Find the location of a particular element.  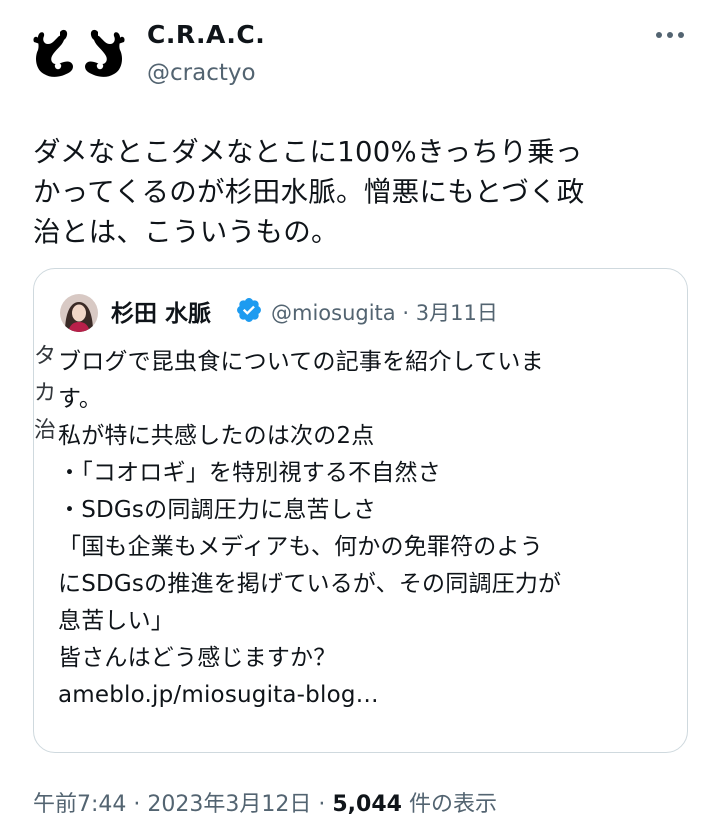

tweet-line: かってくるのが杉田水脈。憎悪にもとづく政 is located at coordinates (309, 192).